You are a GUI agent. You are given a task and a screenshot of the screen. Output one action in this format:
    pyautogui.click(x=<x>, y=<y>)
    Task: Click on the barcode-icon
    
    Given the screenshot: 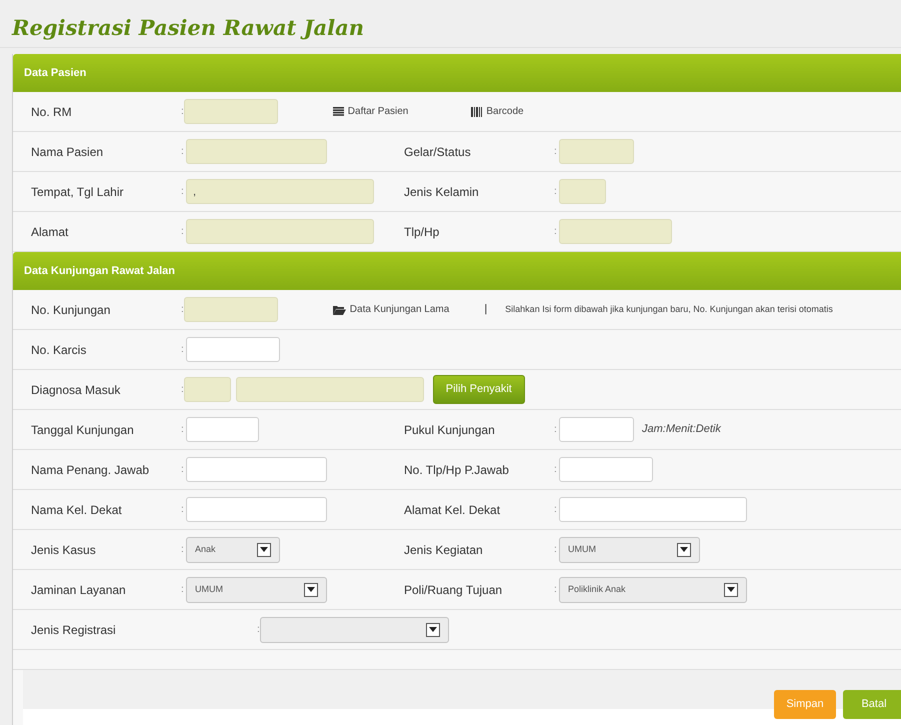 What is the action you would take?
    pyautogui.click(x=476, y=111)
    